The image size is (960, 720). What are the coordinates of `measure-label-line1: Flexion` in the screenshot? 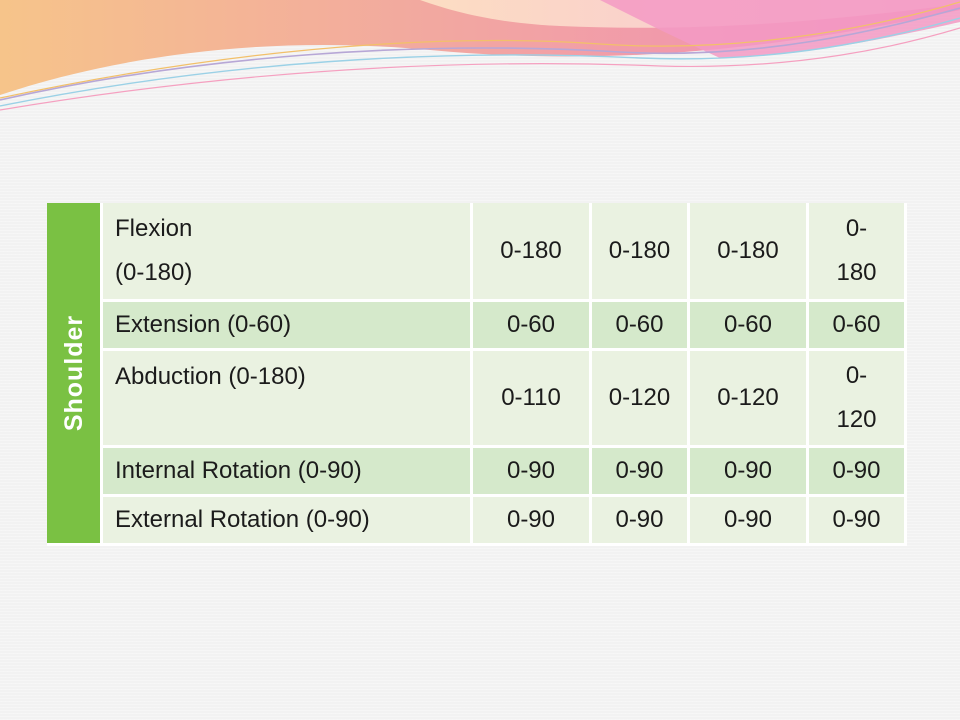 It's located at (154, 228).